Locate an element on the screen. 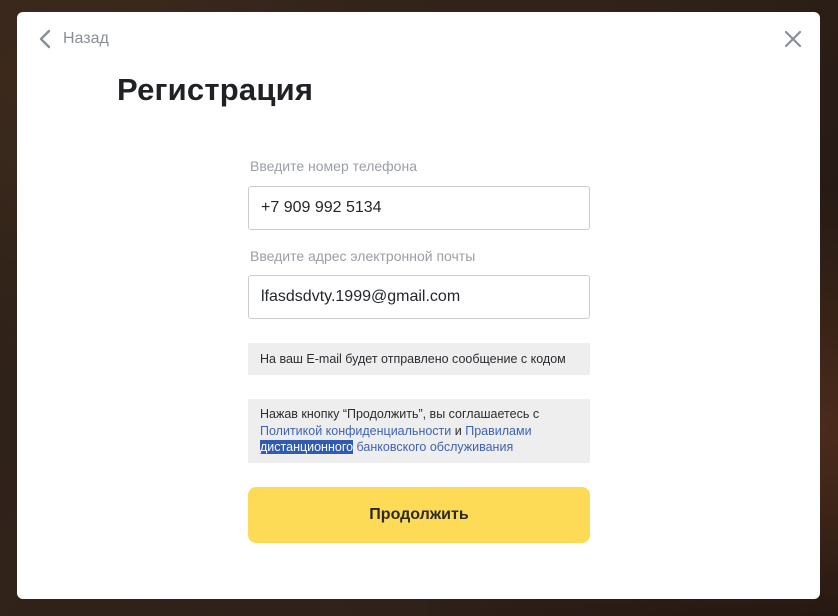 The image size is (838, 616). banking-rules-link-part1: Правилами is located at coordinates (498, 430).